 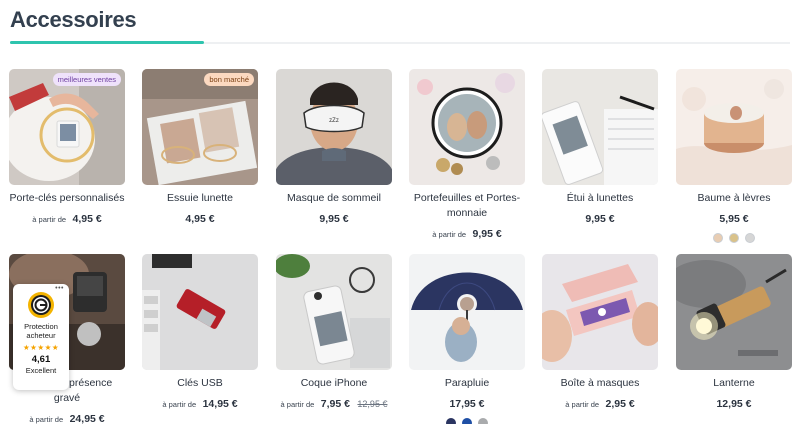 I want to click on product-name: Essuie lunette, so click(x=200, y=198).